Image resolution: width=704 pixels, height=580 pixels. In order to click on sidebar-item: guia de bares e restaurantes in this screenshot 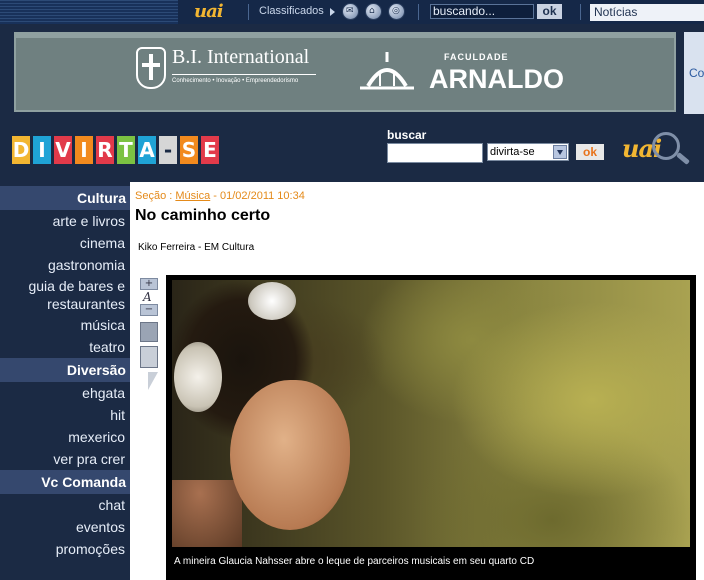, I will do `click(65, 295)`.